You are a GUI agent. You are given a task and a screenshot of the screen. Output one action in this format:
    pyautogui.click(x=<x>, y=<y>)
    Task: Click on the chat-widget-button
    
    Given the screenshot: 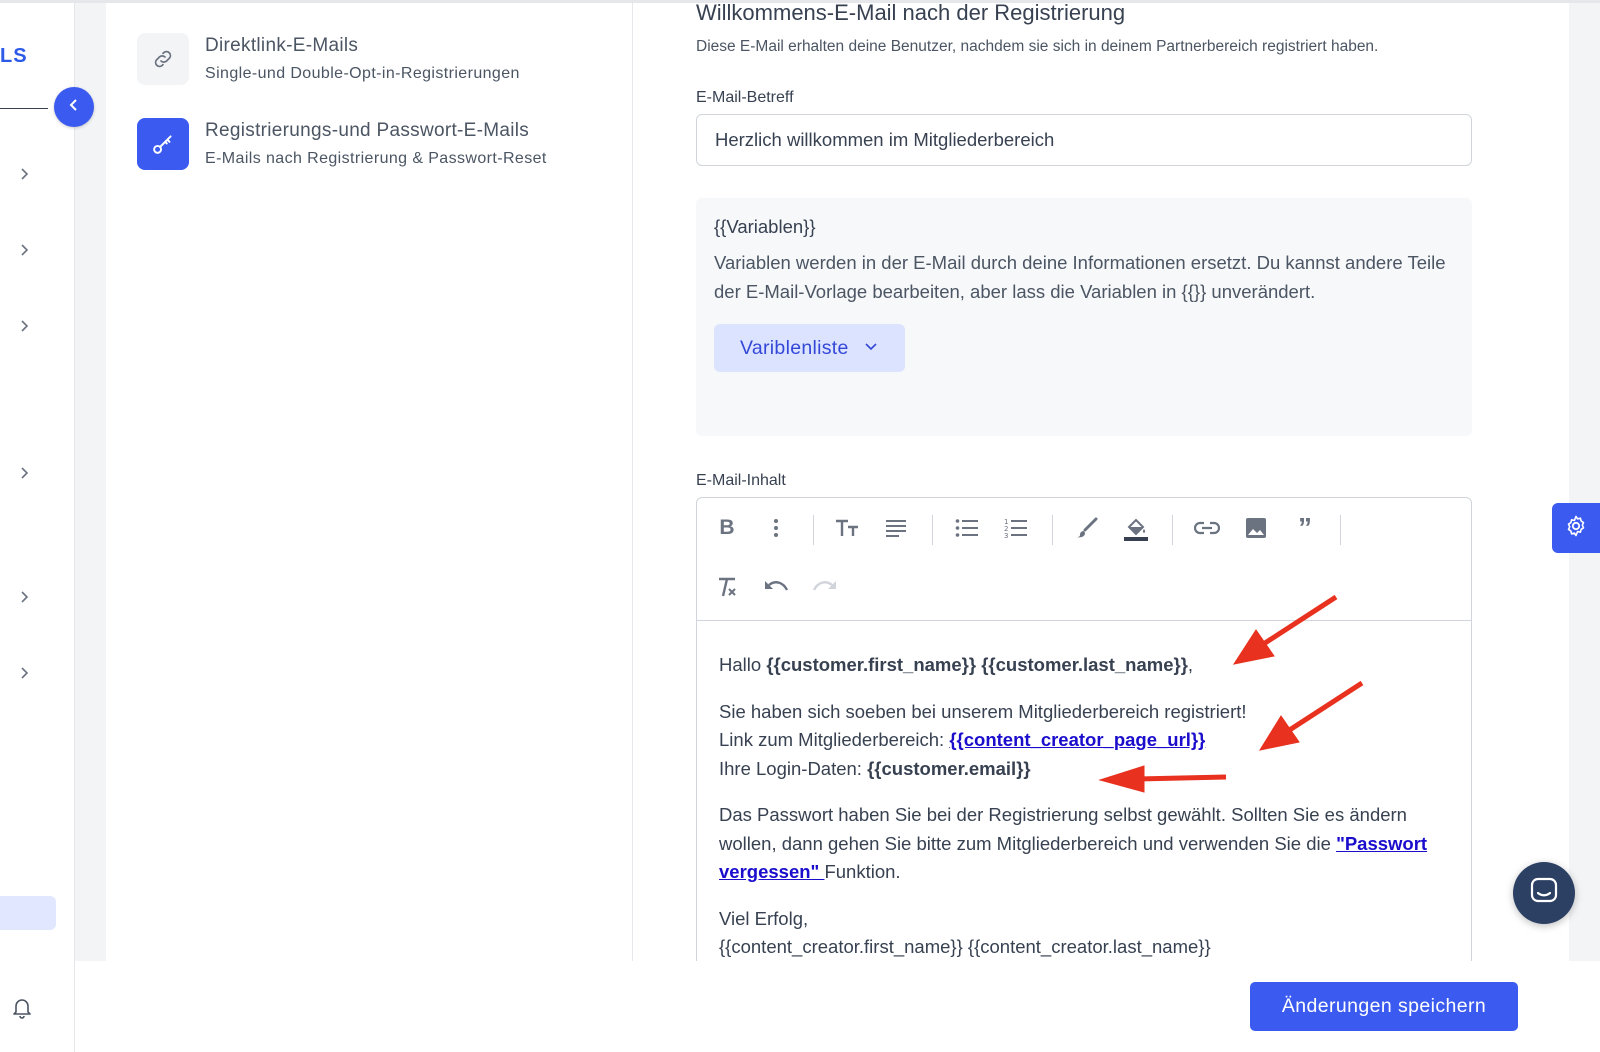 What is the action you would take?
    pyautogui.click(x=1544, y=893)
    